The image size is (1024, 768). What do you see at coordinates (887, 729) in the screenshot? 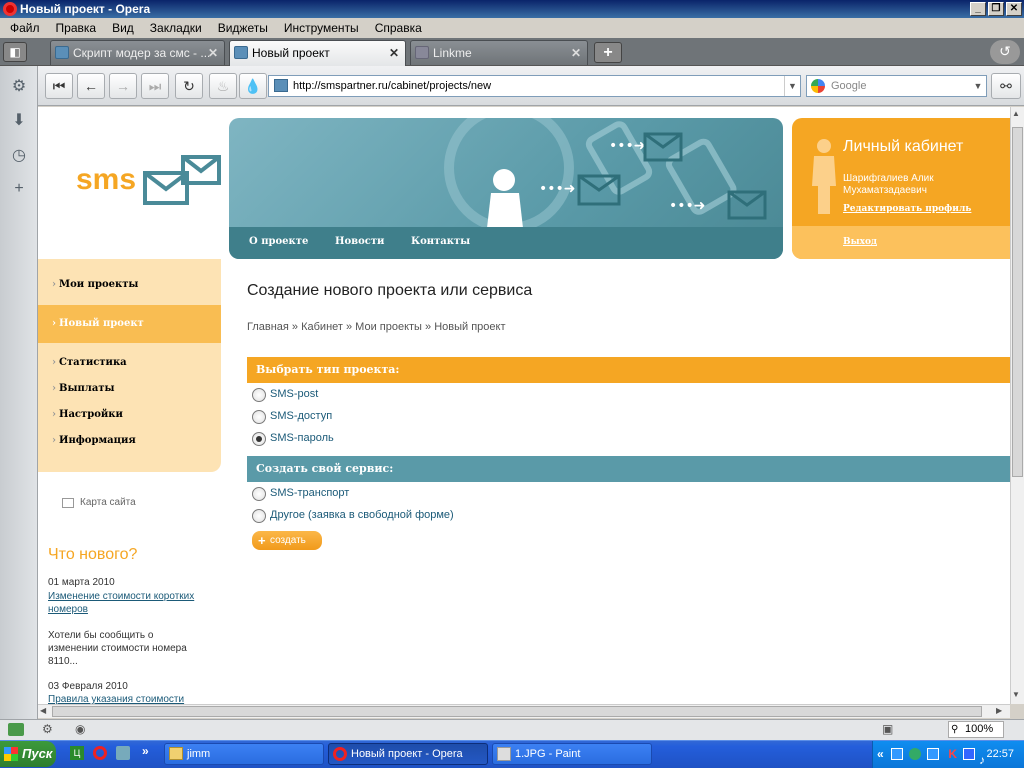
I see `view-icon: ▣` at bounding box center [887, 729].